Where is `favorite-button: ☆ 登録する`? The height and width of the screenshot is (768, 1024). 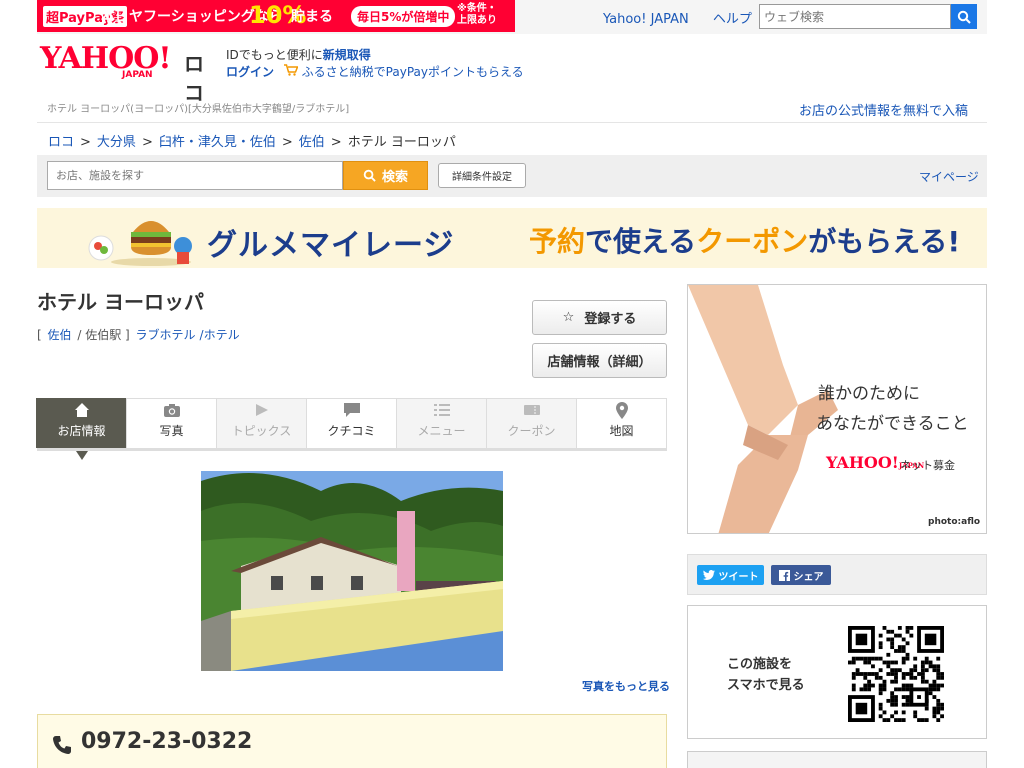 favorite-button: ☆ 登録する is located at coordinates (599, 317).